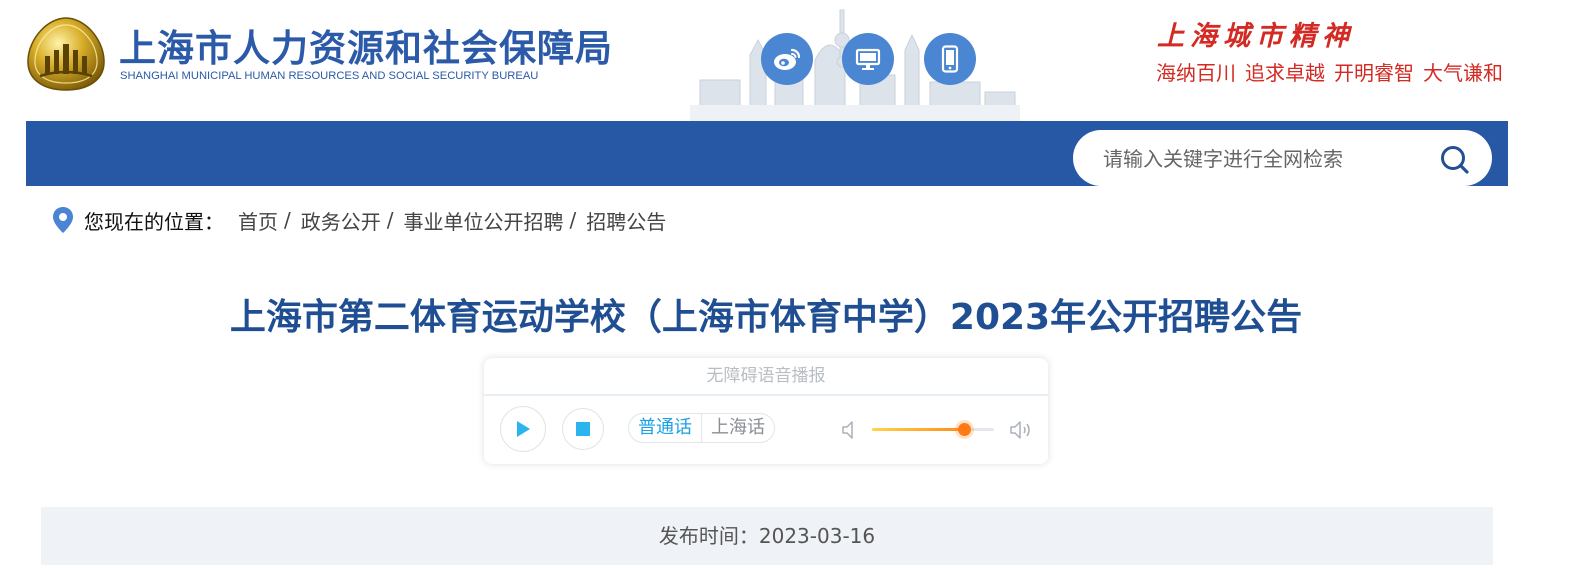 This screenshot has height=582, width=1587. Describe the element at coordinates (850, 430) in the screenshot. I see `volume-low-icon` at that location.